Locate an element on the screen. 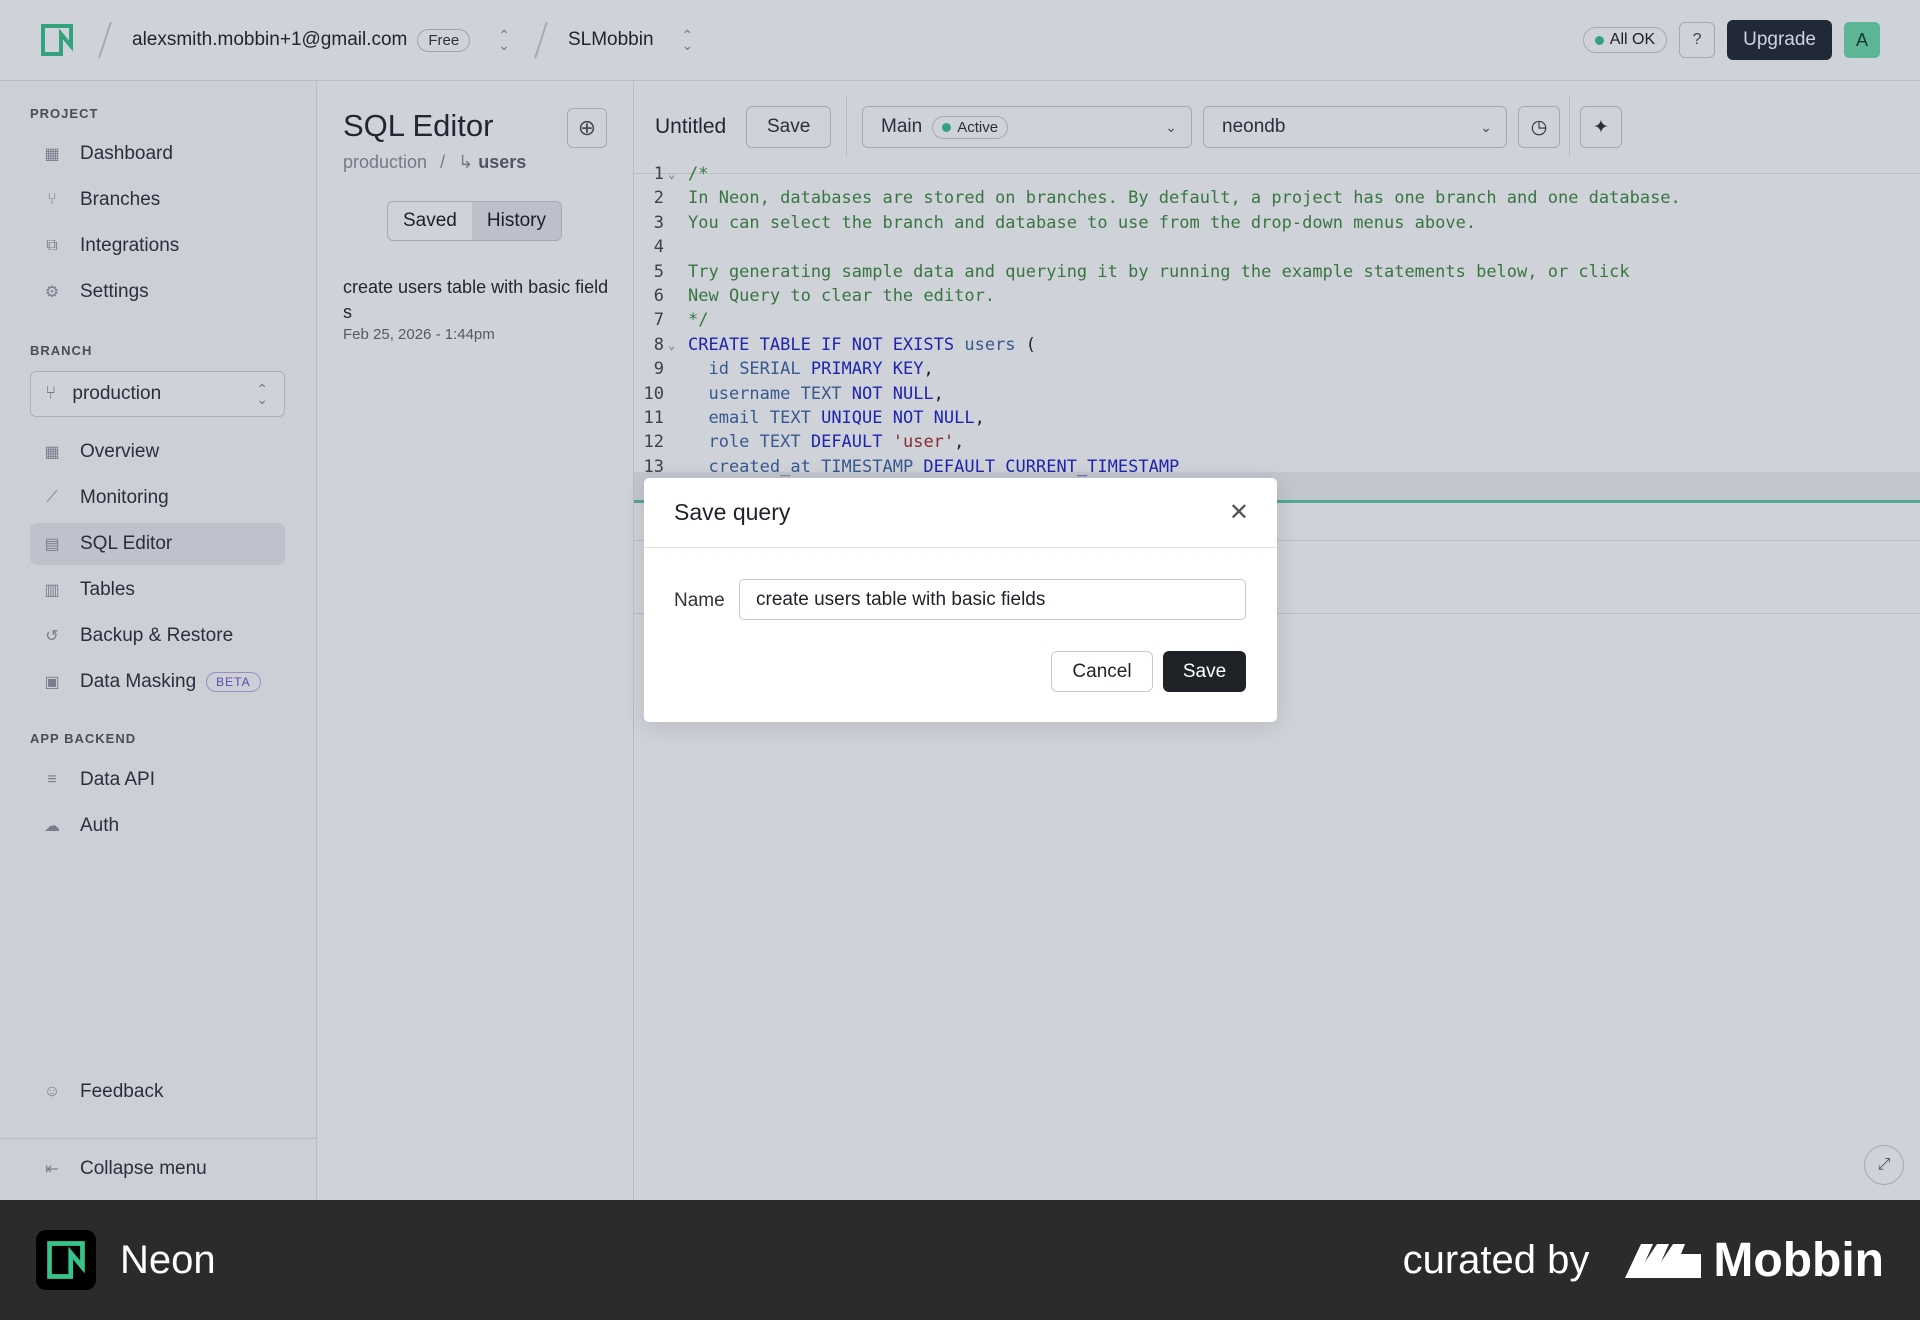 This screenshot has width=1920, height=1320. footer-app-name: Neon is located at coordinates (168, 1259).